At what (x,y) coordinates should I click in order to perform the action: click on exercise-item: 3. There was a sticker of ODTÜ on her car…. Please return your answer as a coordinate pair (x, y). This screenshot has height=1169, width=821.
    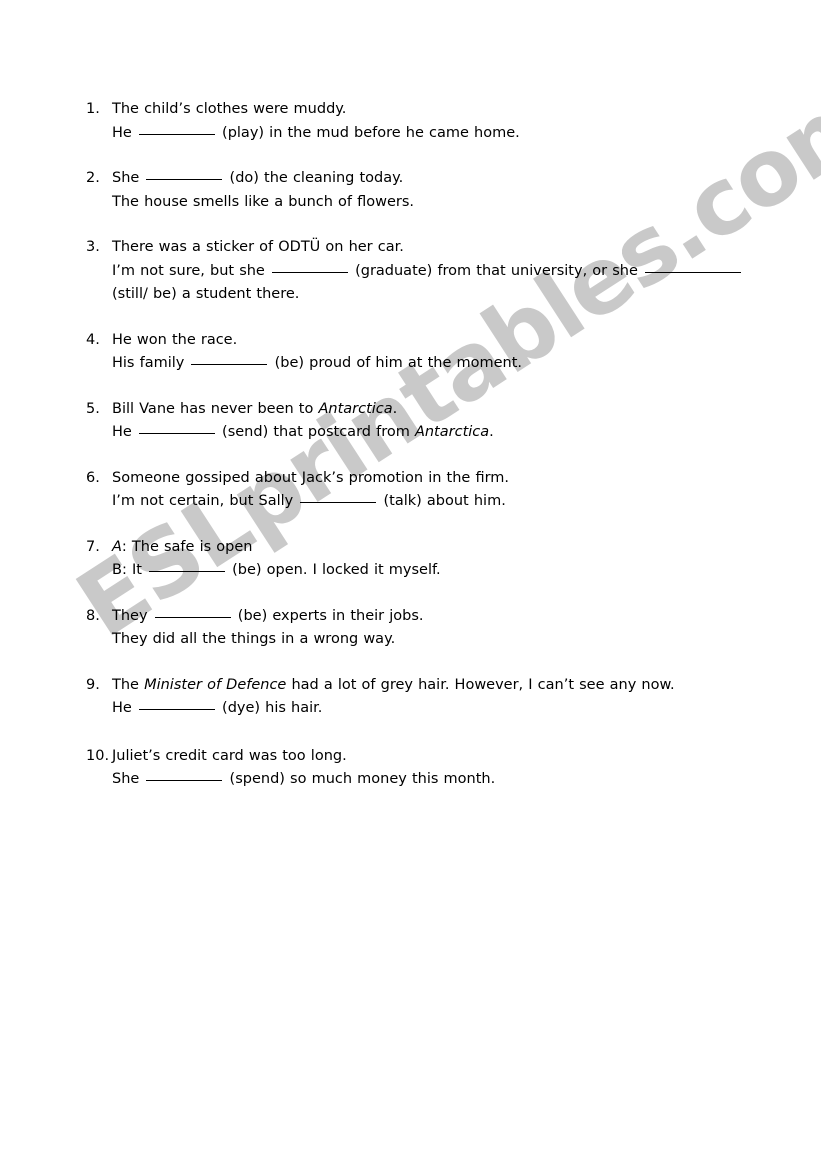
    Looking at the image, I should click on (431, 271).